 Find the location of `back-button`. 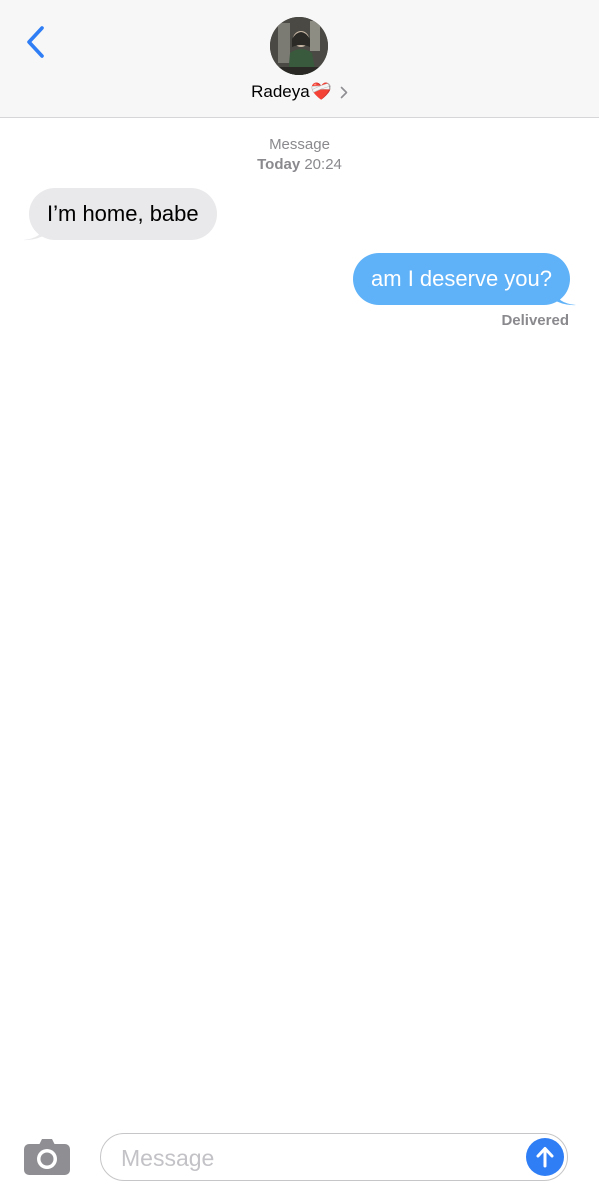

back-button is located at coordinates (35, 42).